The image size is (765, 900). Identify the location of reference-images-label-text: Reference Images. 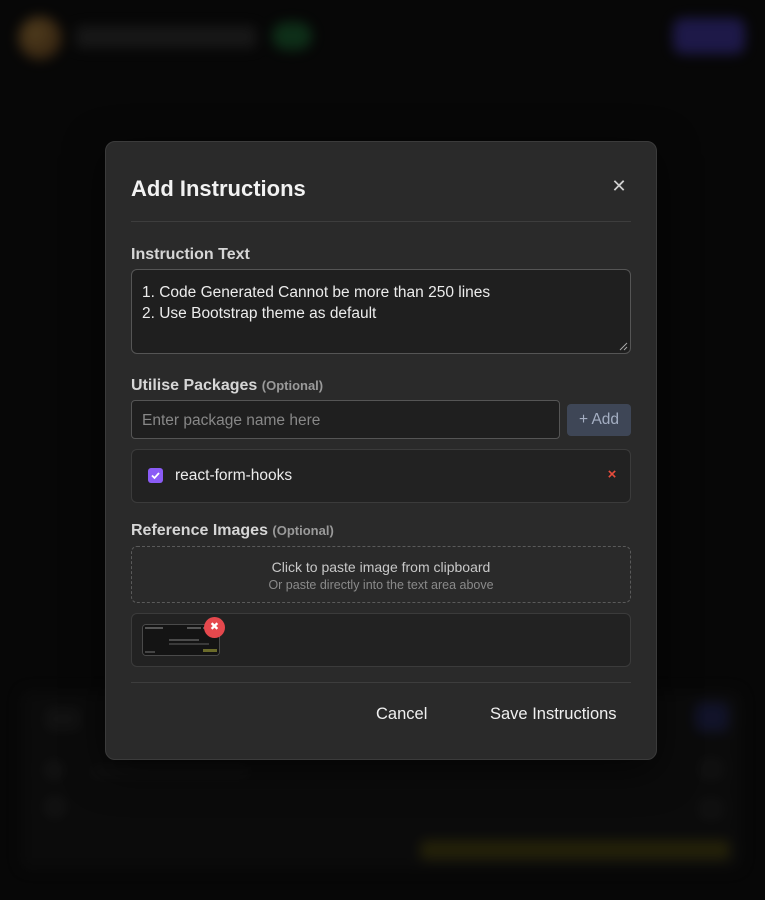
(199, 530).